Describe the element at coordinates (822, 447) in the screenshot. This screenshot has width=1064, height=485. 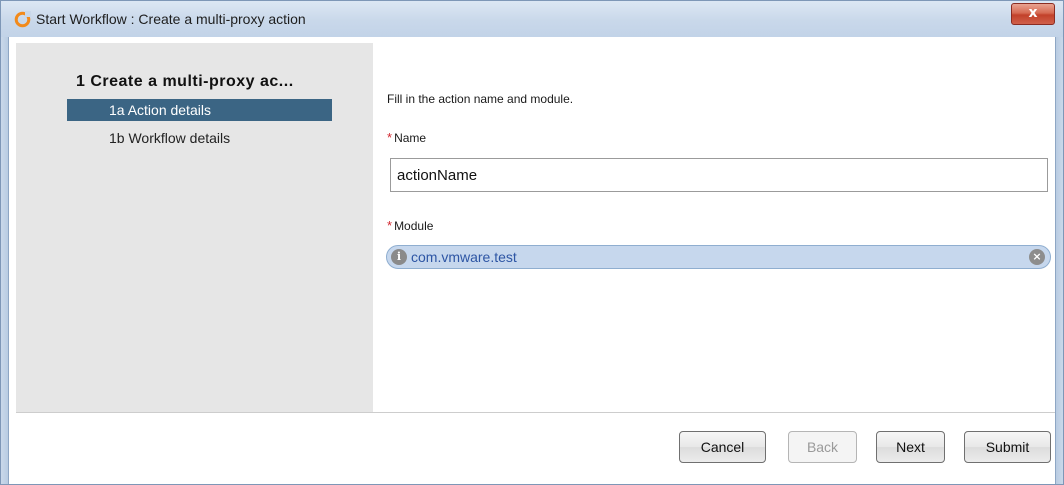
I see `back-button: Back` at that location.